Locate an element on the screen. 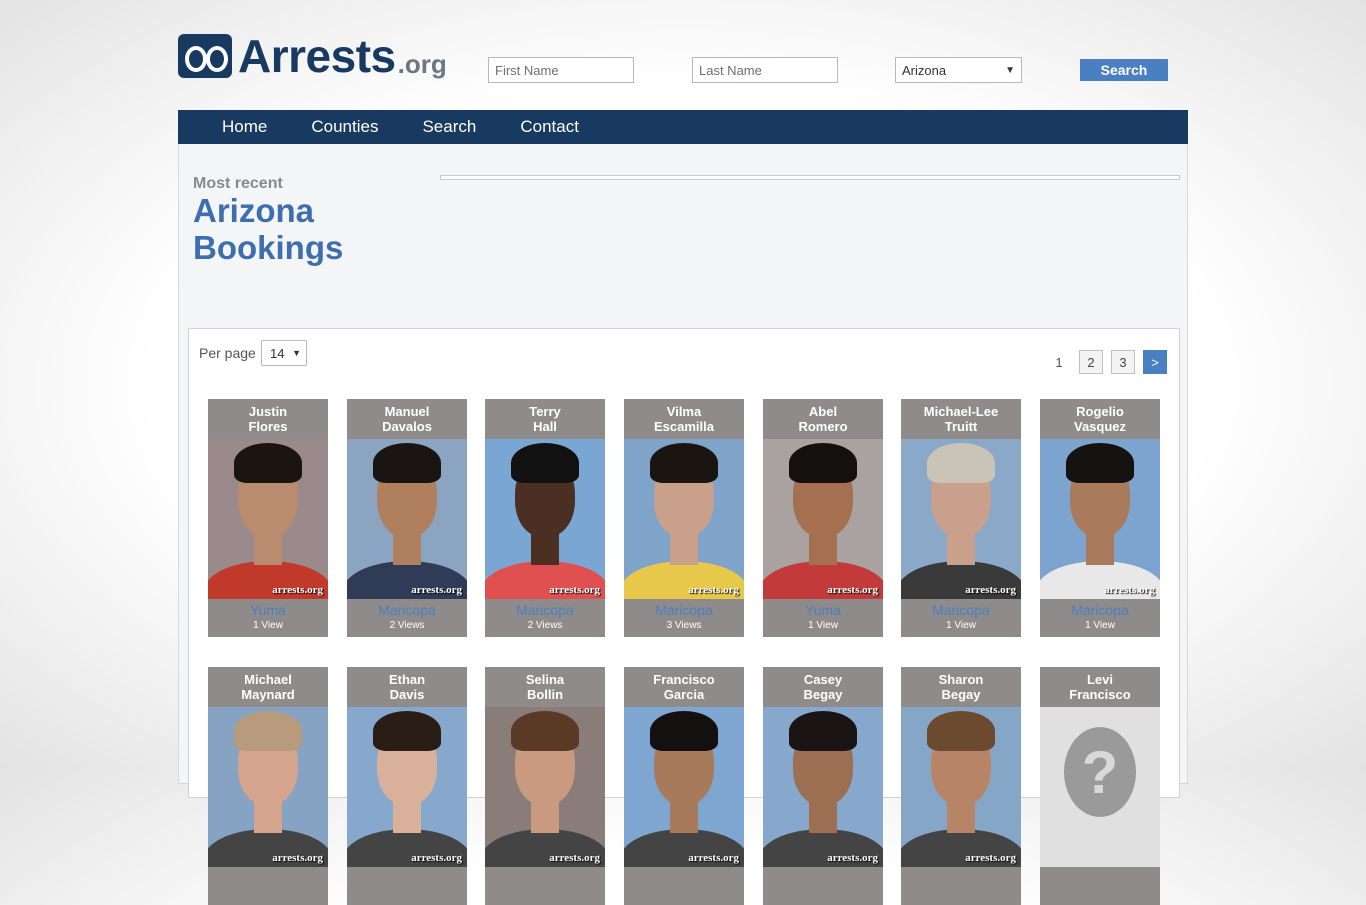 The image size is (1366, 905). per-page-select: 14 ▼ is located at coordinates (284, 353).